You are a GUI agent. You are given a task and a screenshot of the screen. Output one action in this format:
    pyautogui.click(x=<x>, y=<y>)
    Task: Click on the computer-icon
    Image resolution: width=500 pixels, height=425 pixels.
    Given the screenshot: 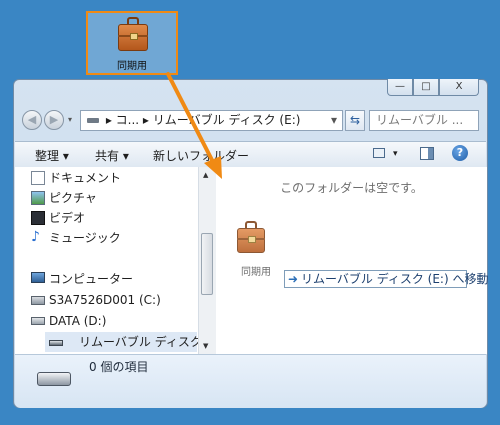 What is the action you would take?
    pyautogui.click(x=38, y=277)
    